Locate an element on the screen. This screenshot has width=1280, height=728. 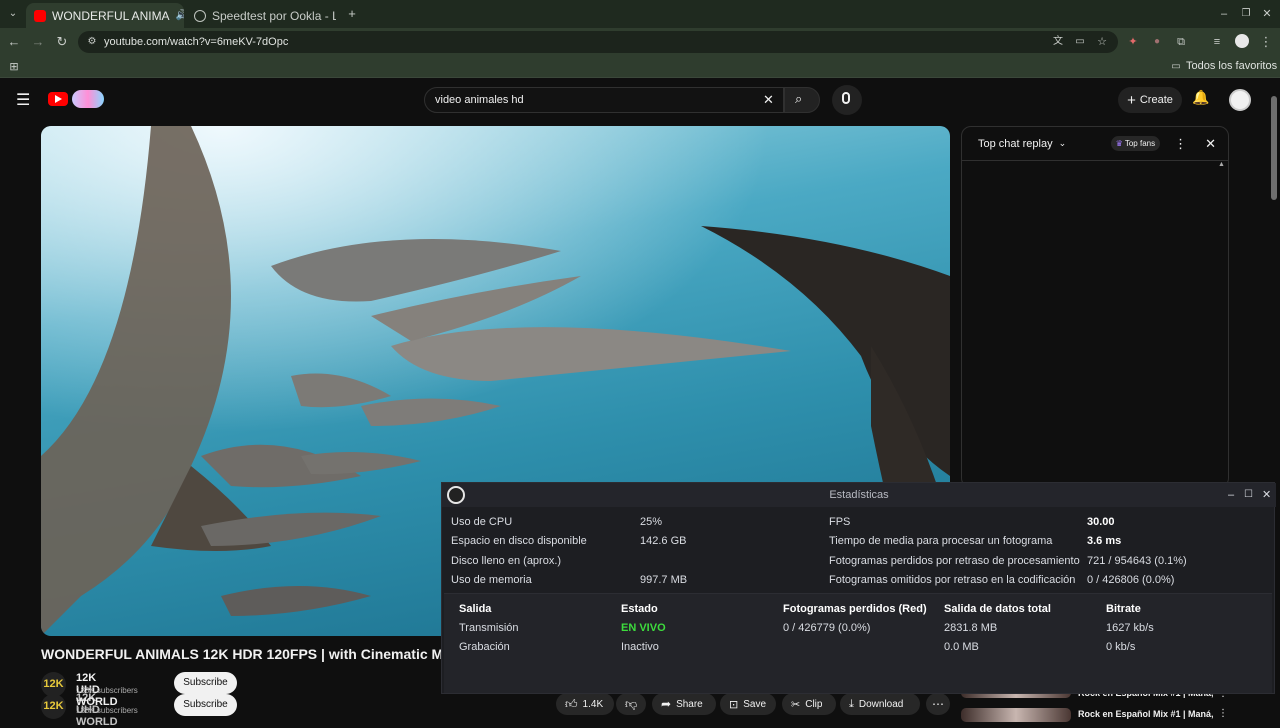
url-text: youtube.com/watch?v=6meKV-7dOpc is located at coordinates (196, 42).